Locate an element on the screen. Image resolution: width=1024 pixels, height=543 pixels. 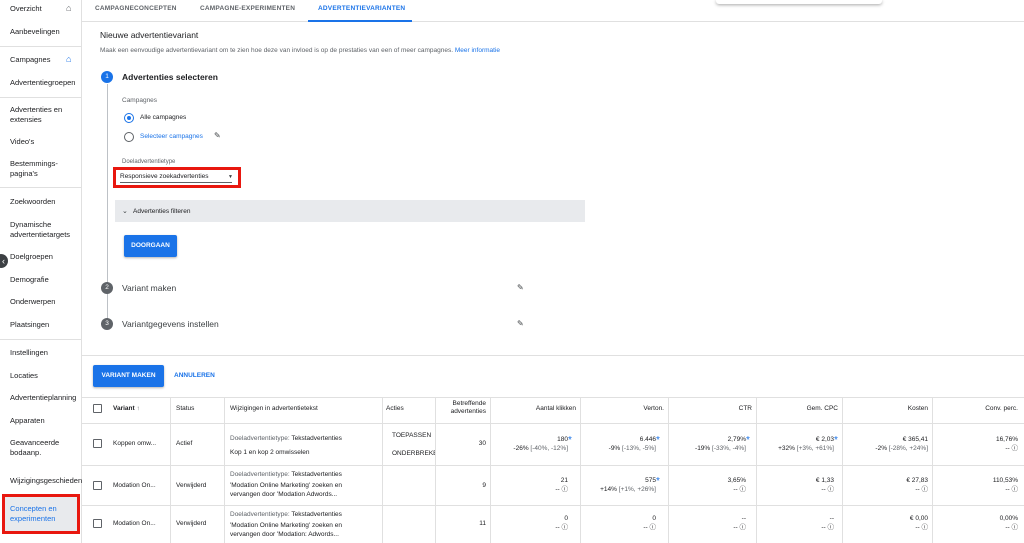
sidebar-item-audiences: Doelgroepen is located at coordinates (45, 257).